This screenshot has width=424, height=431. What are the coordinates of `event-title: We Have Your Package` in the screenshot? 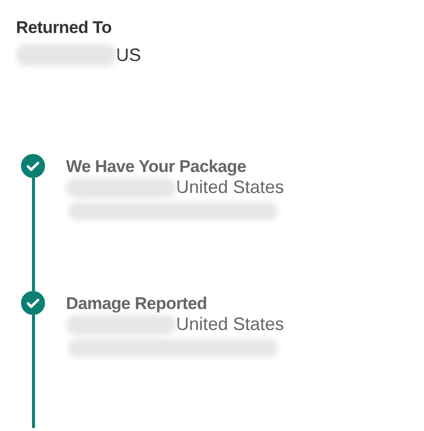 It's located at (157, 167).